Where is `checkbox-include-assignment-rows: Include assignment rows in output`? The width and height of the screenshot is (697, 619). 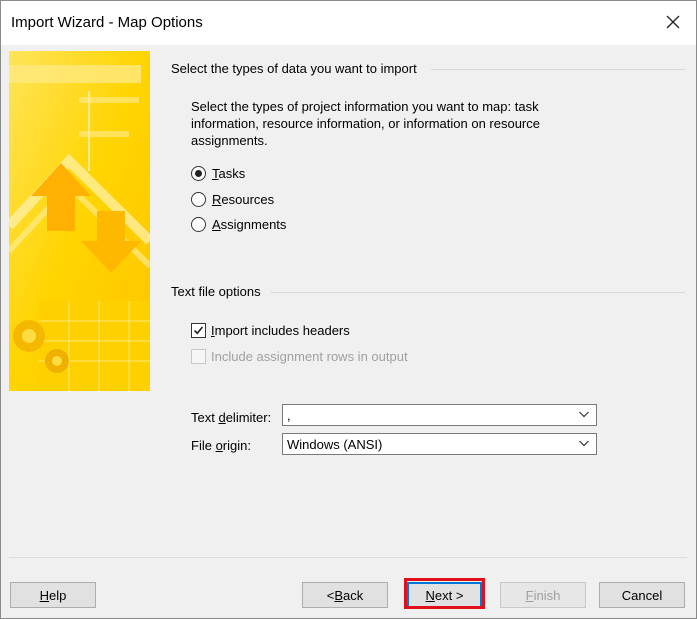 checkbox-include-assignment-rows: Include assignment rows in output is located at coordinates (299, 356).